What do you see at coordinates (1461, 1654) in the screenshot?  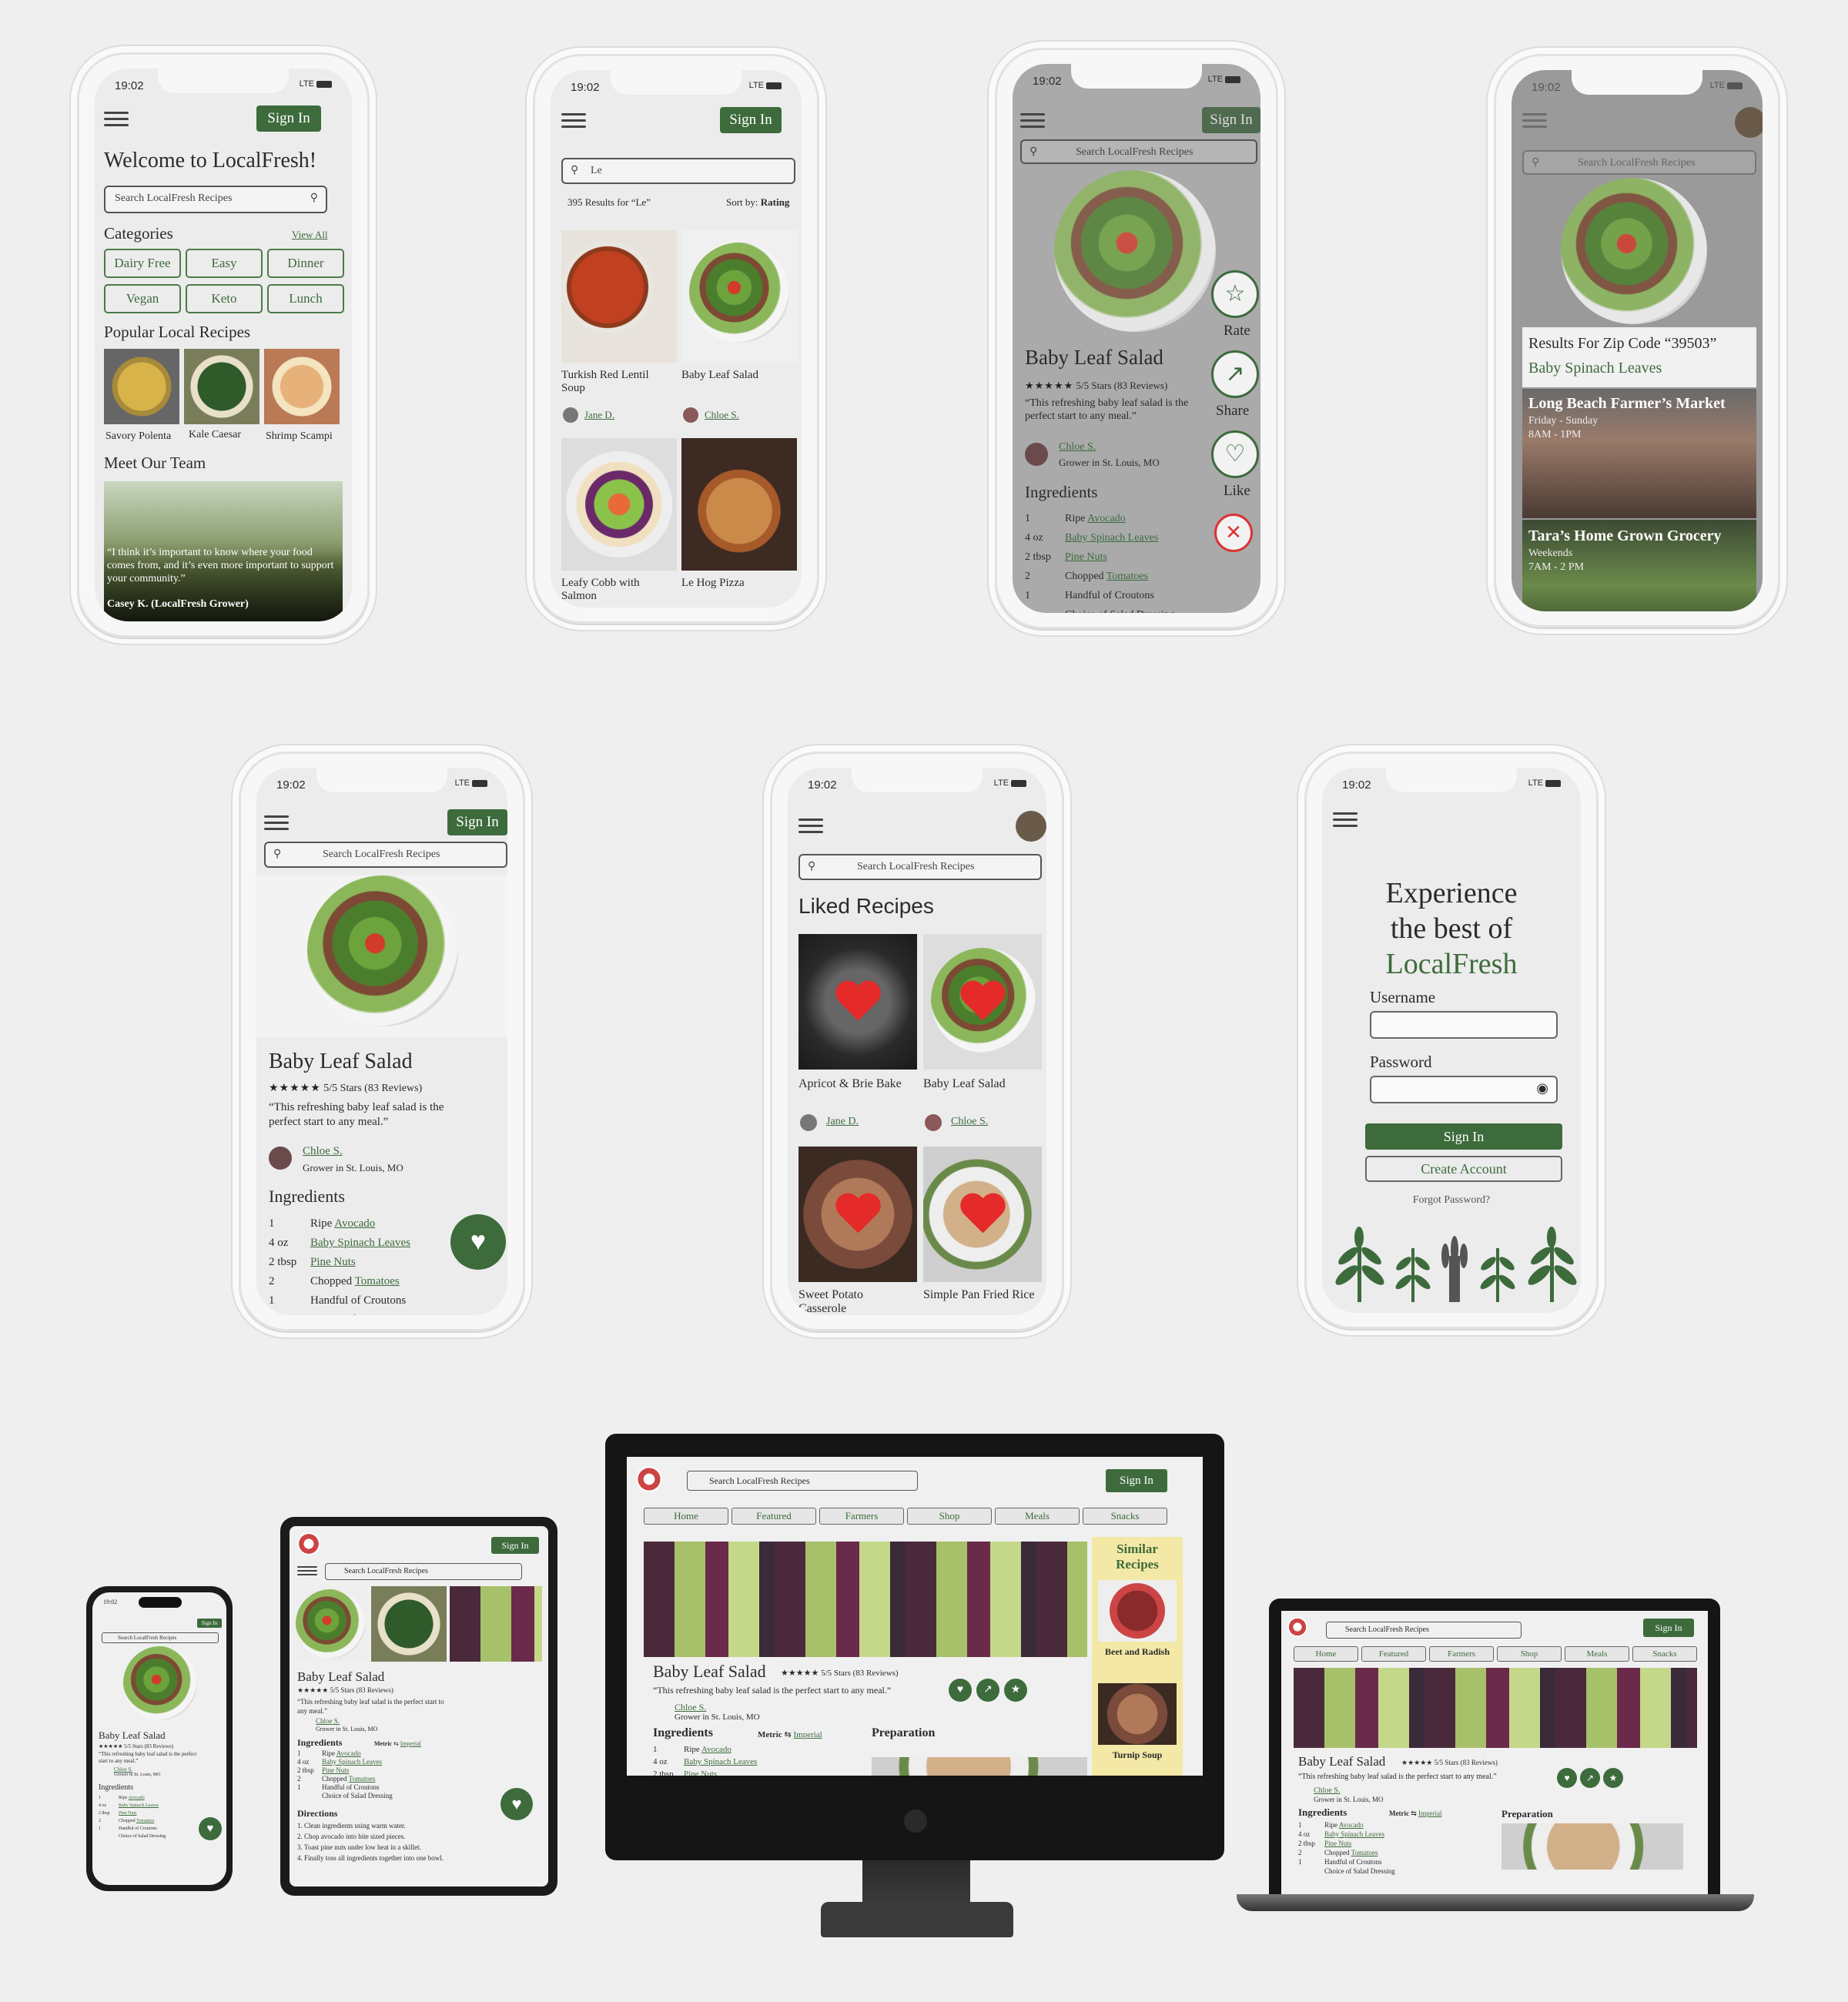 I see `tab-farmers: Farmers` at bounding box center [1461, 1654].